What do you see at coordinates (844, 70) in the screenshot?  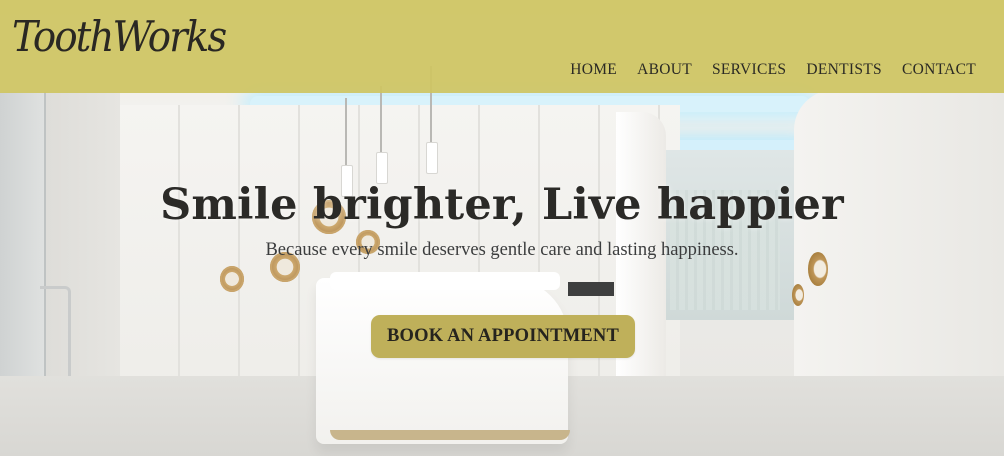 I see `nav-dentists-link: DENTISTS` at bounding box center [844, 70].